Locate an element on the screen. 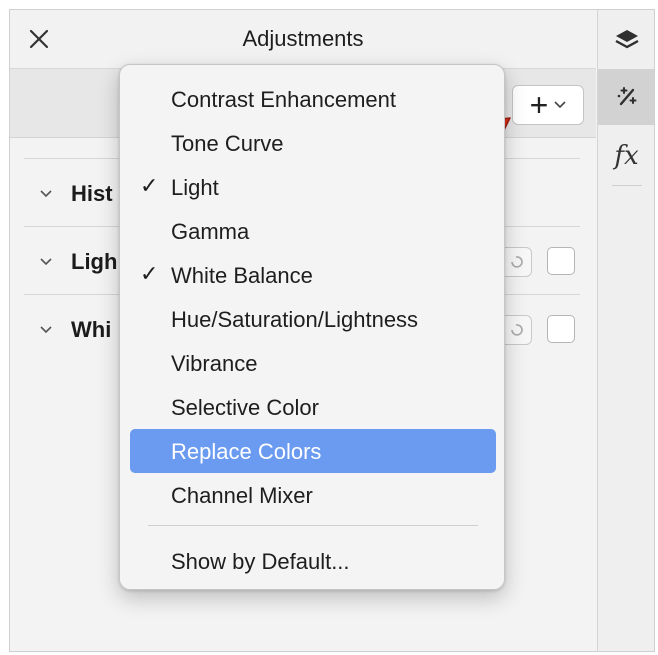  menu-item-label: Hue/Saturation/Lightness is located at coordinates (295, 319).